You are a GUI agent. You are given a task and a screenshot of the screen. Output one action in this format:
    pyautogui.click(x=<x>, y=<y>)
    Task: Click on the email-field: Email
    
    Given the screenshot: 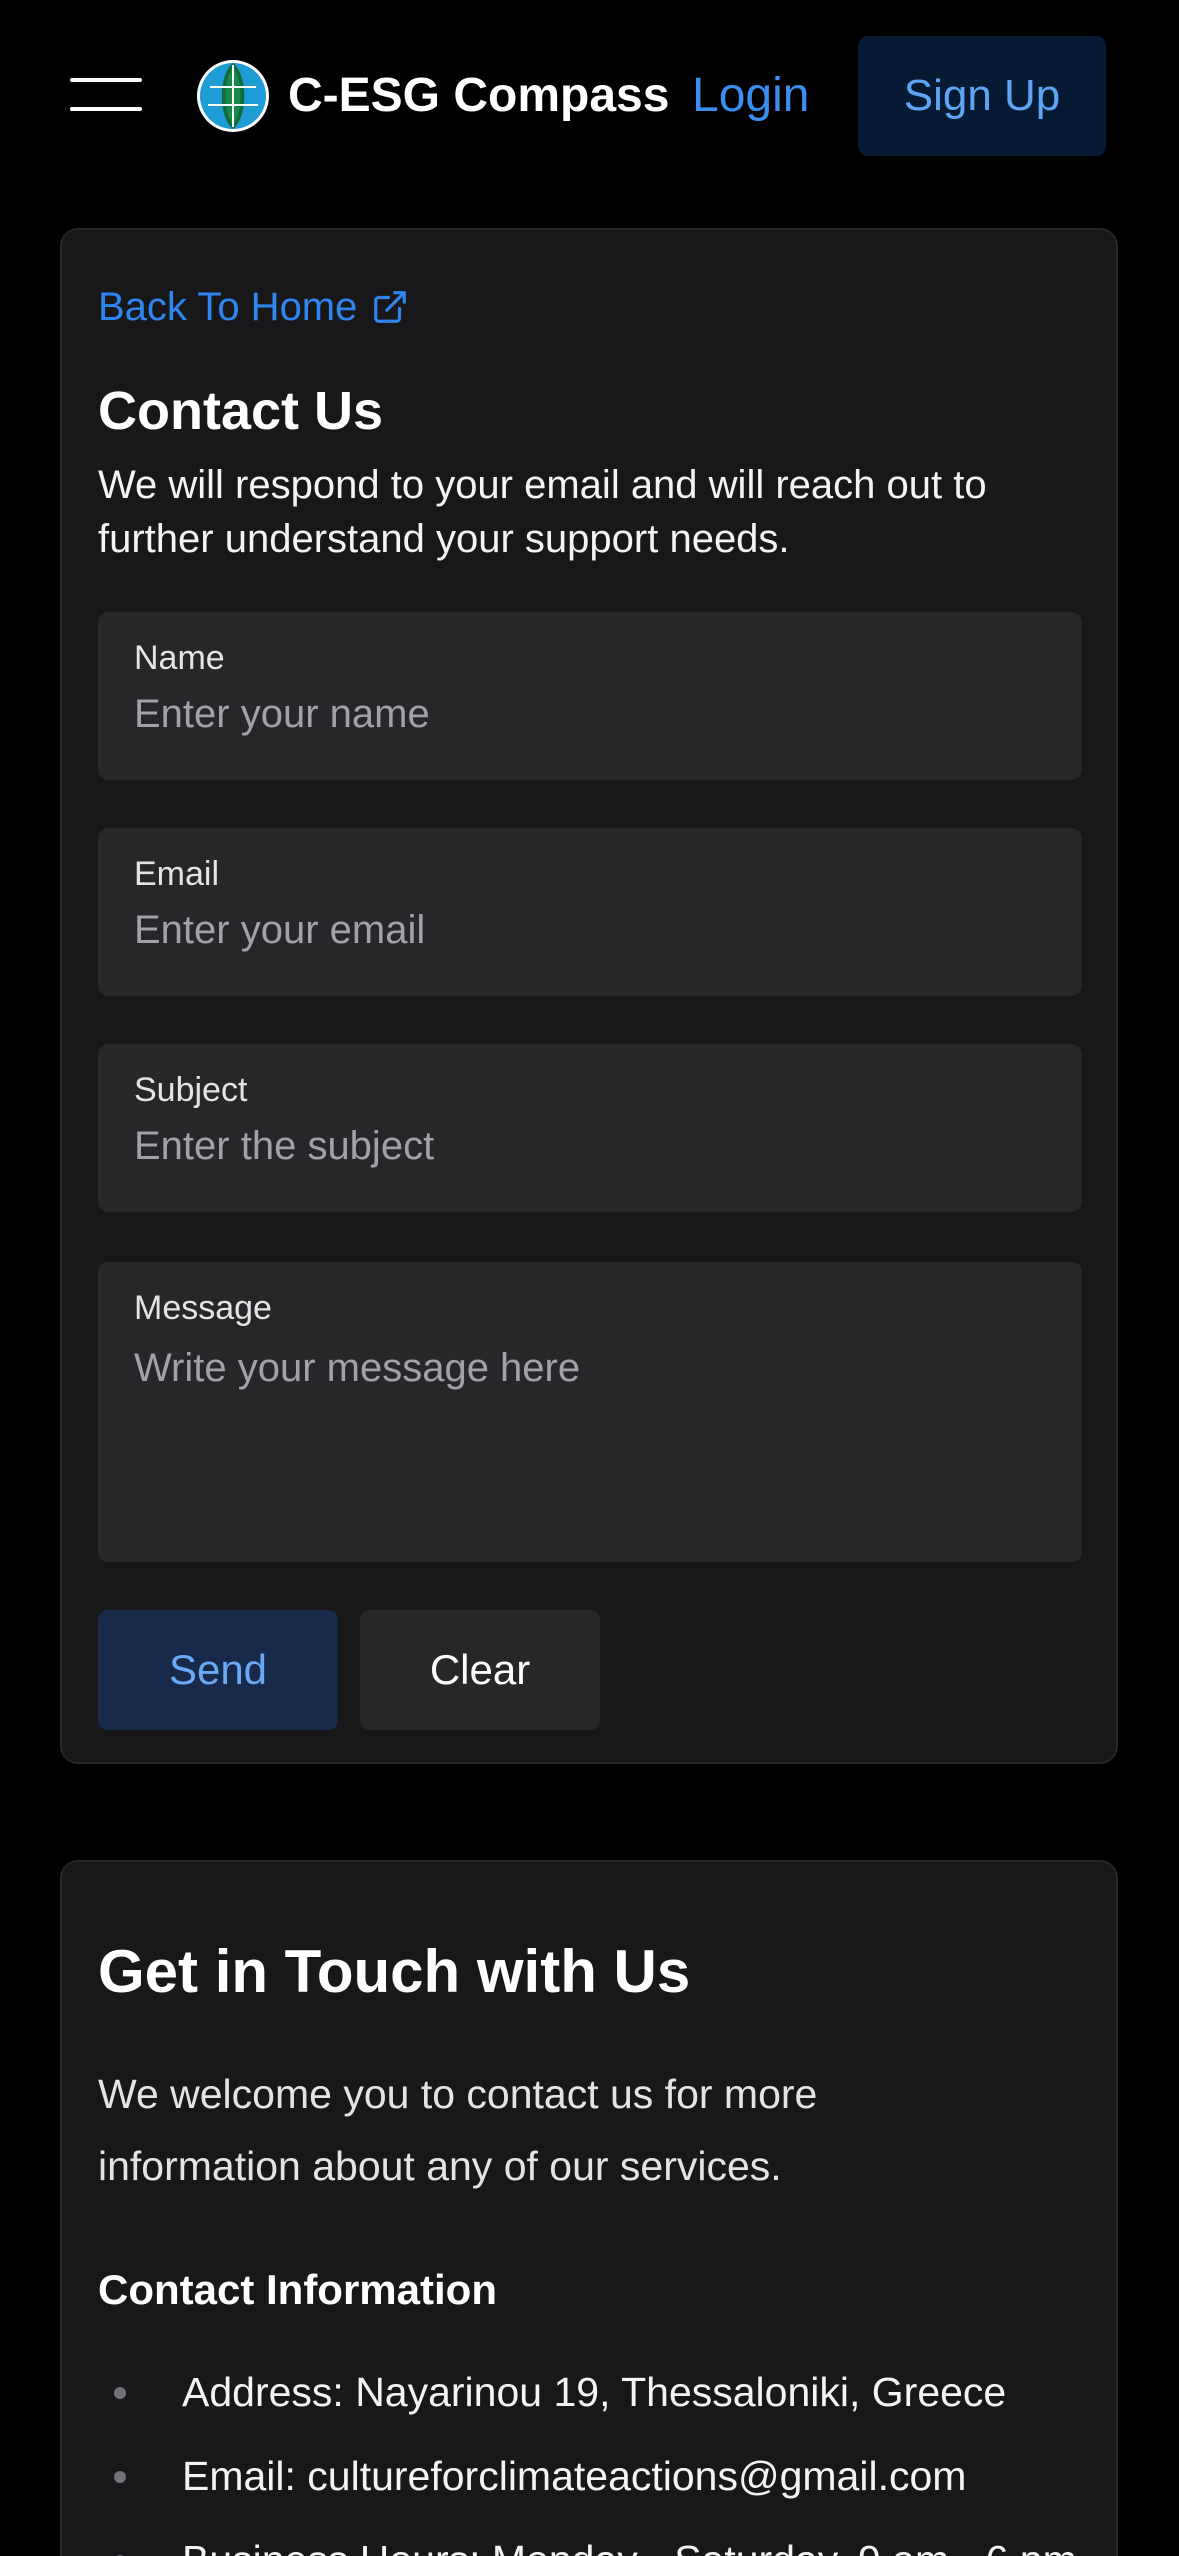 What is the action you would take?
    pyautogui.click(x=590, y=912)
    